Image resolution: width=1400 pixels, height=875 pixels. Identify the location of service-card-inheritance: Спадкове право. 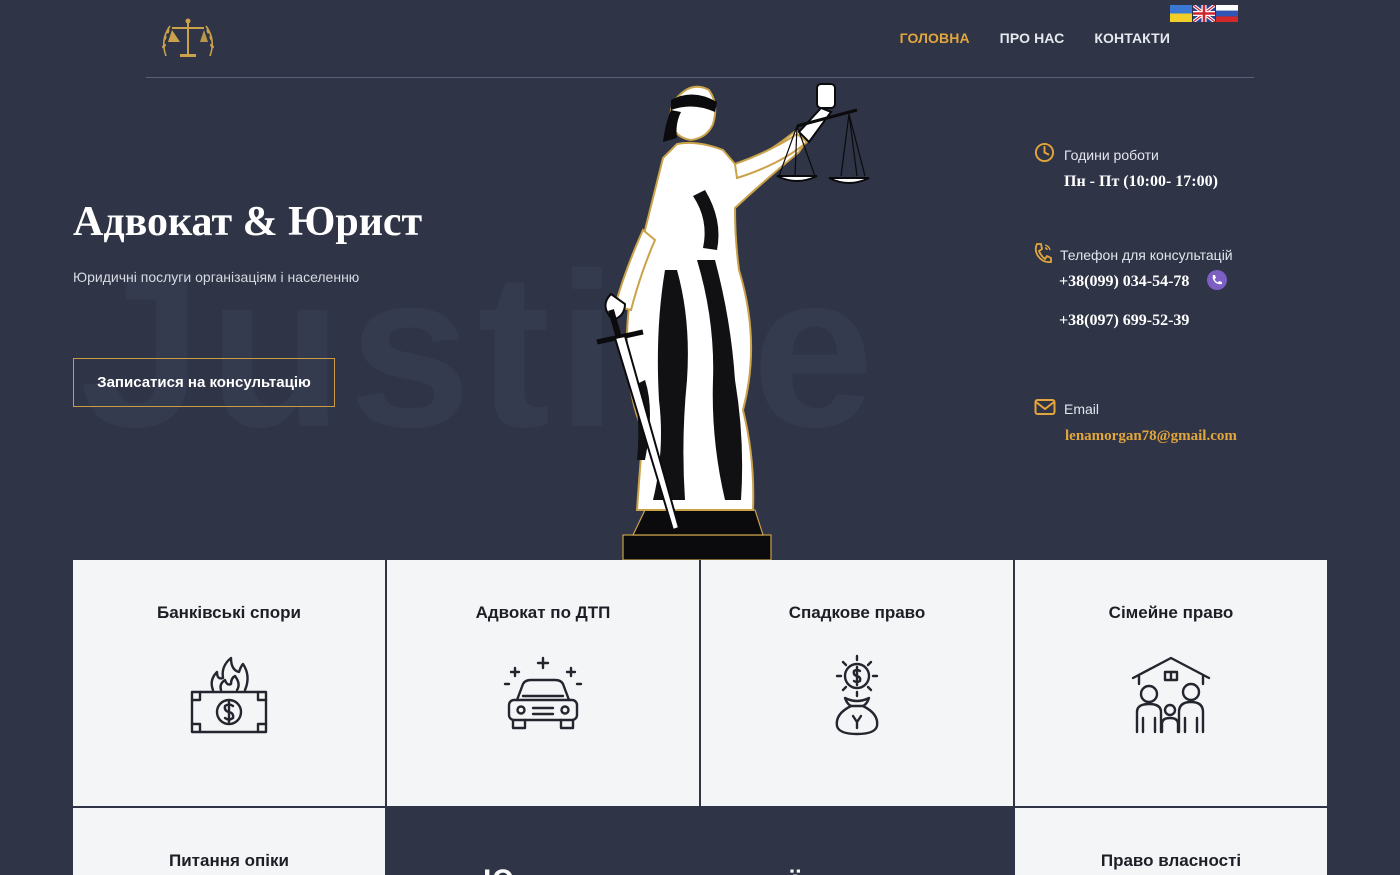
(857, 683).